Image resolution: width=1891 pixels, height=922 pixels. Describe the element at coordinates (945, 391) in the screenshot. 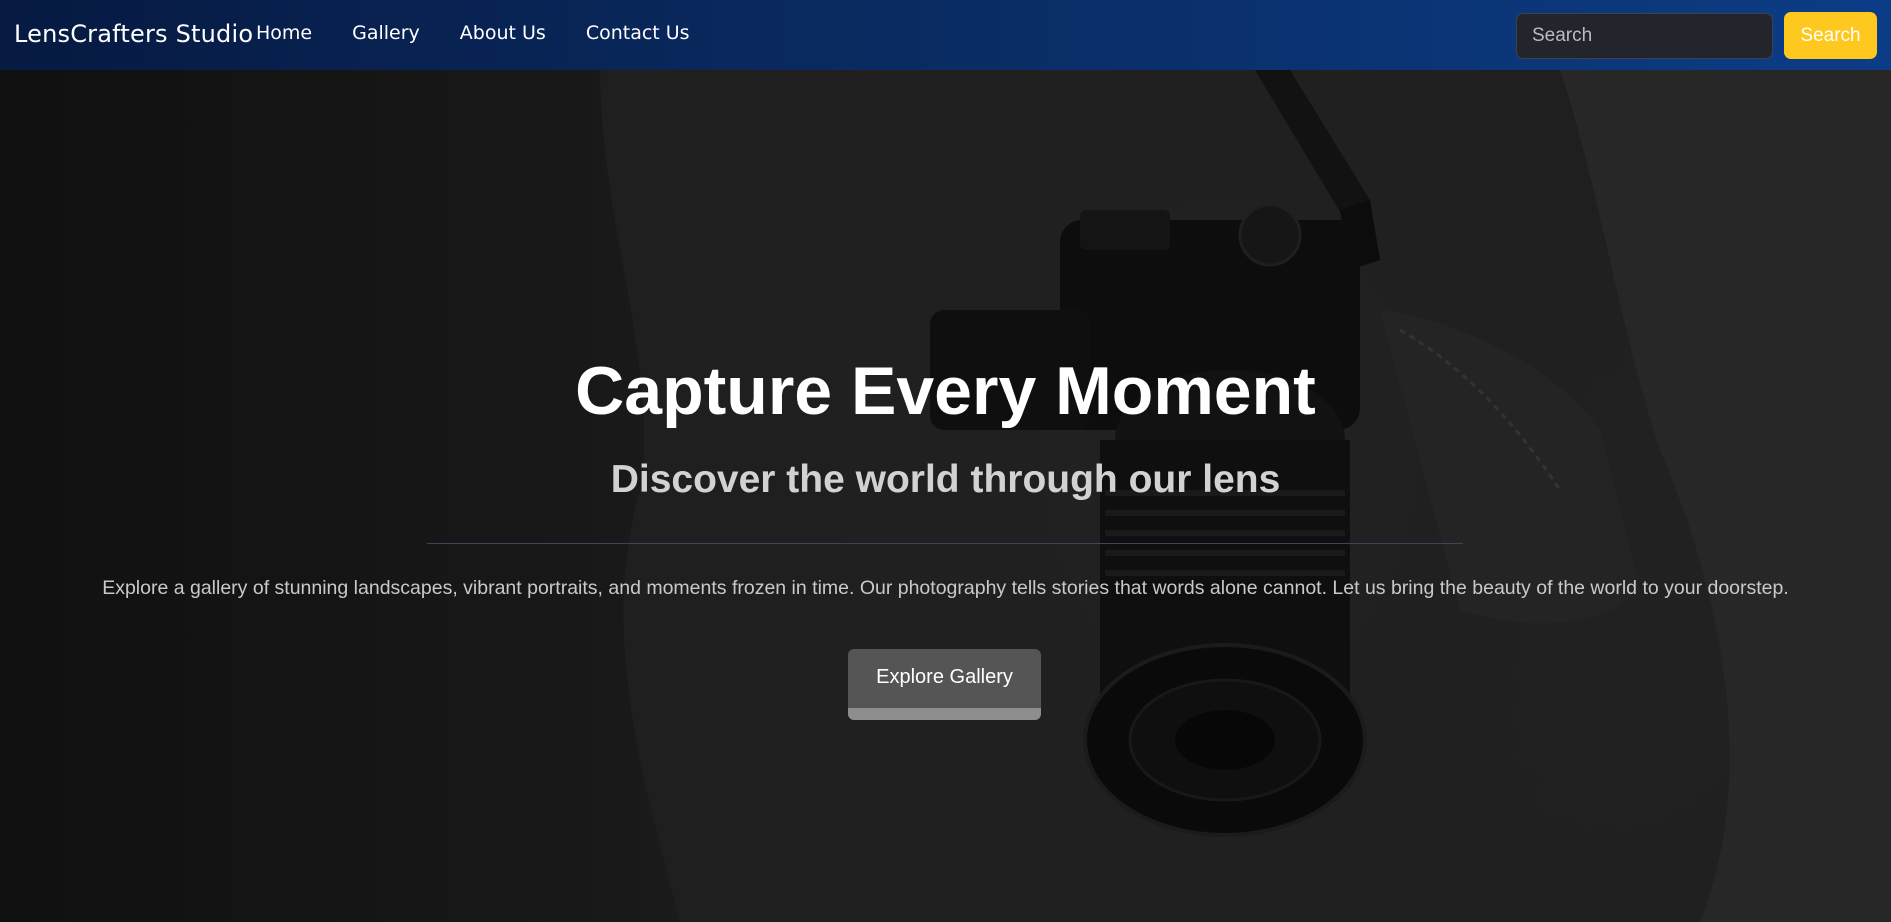

I see `hero-title: Capture Every Moment` at that location.